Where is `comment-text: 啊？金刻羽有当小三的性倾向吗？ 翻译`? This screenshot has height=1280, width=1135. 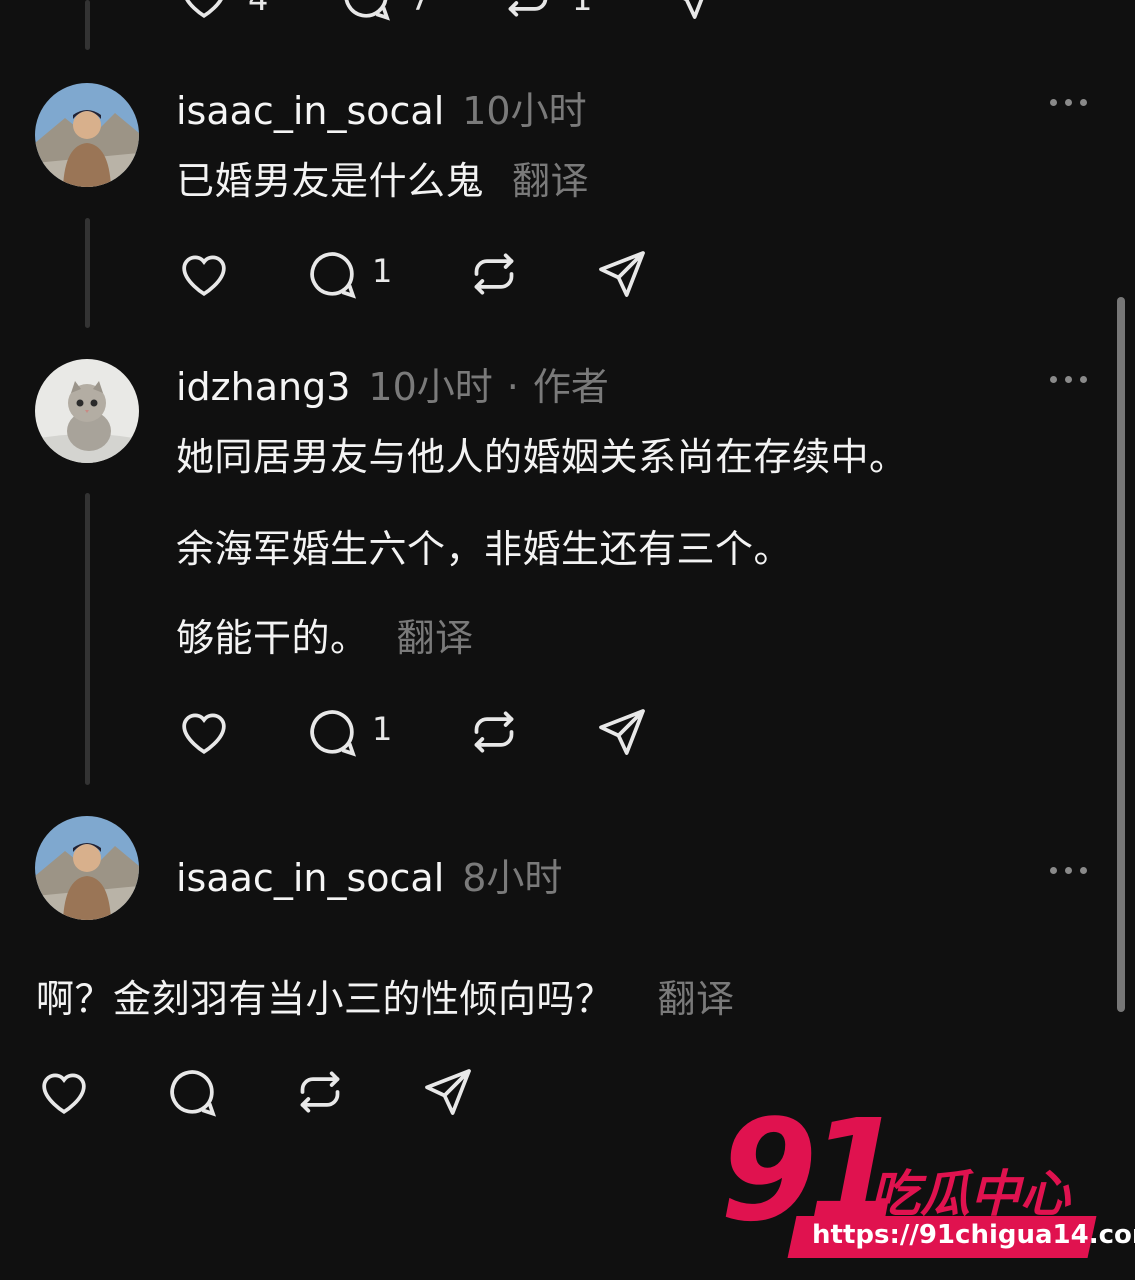
comment-text: 啊？金刻羽有当小三的性倾向吗？ 翻译 is located at coordinates (385, 995).